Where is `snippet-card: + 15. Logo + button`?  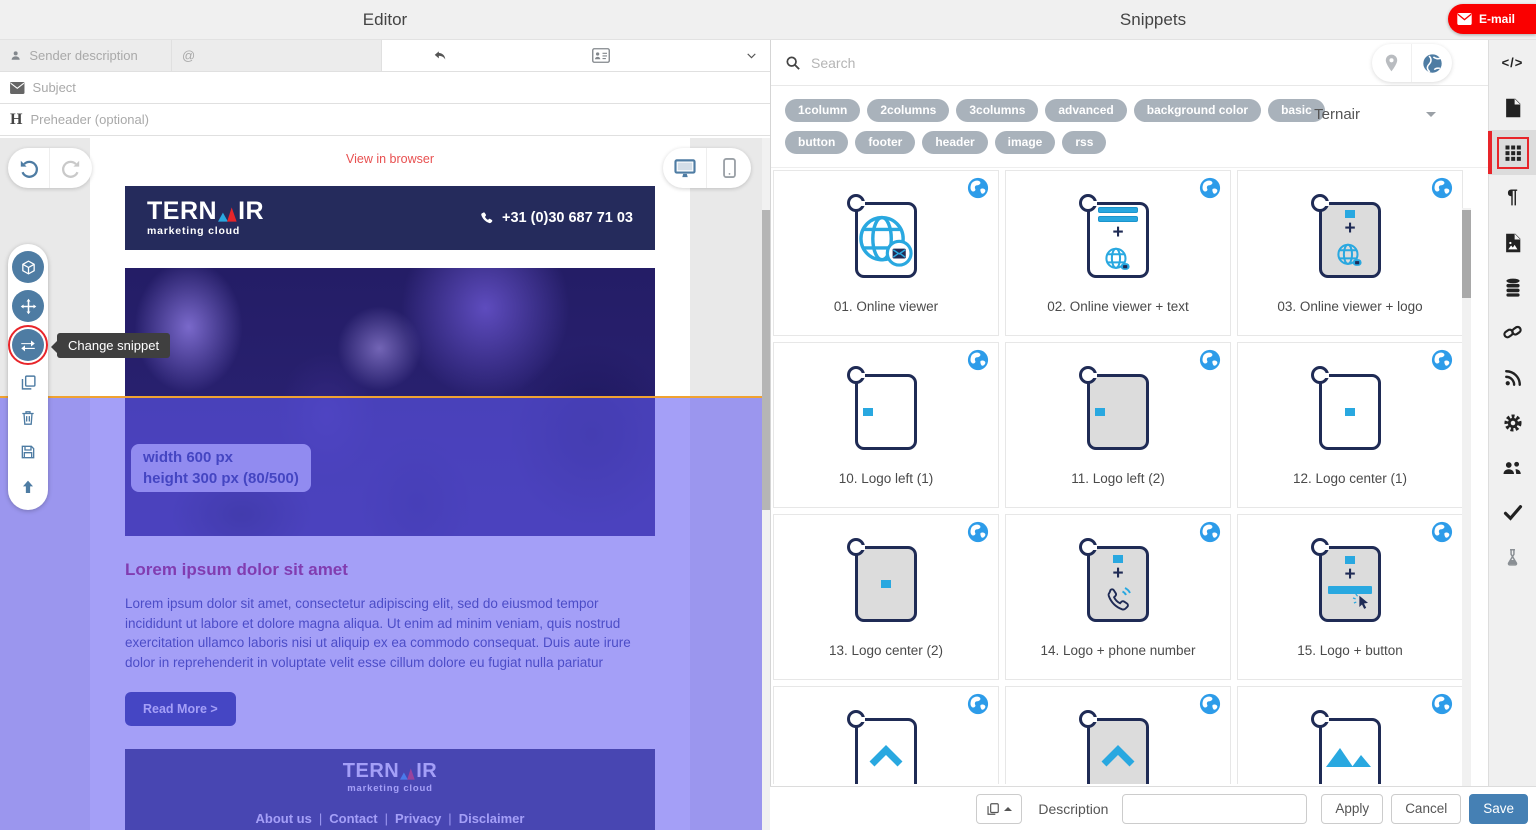
snippet-card: + 15. Logo + button is located at coordinates (1350, 597).